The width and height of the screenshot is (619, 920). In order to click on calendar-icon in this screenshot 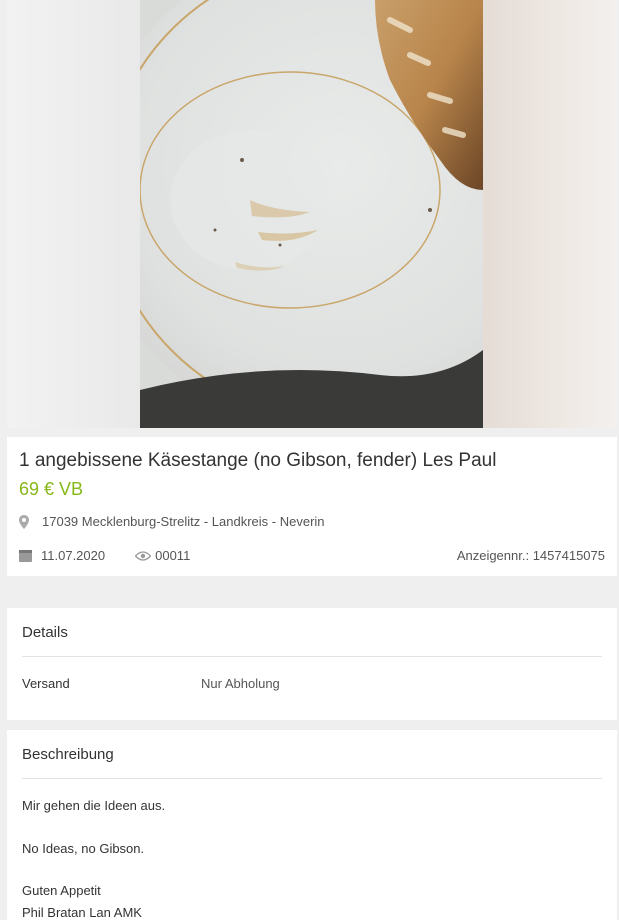, I will do `click(25, 556)`.